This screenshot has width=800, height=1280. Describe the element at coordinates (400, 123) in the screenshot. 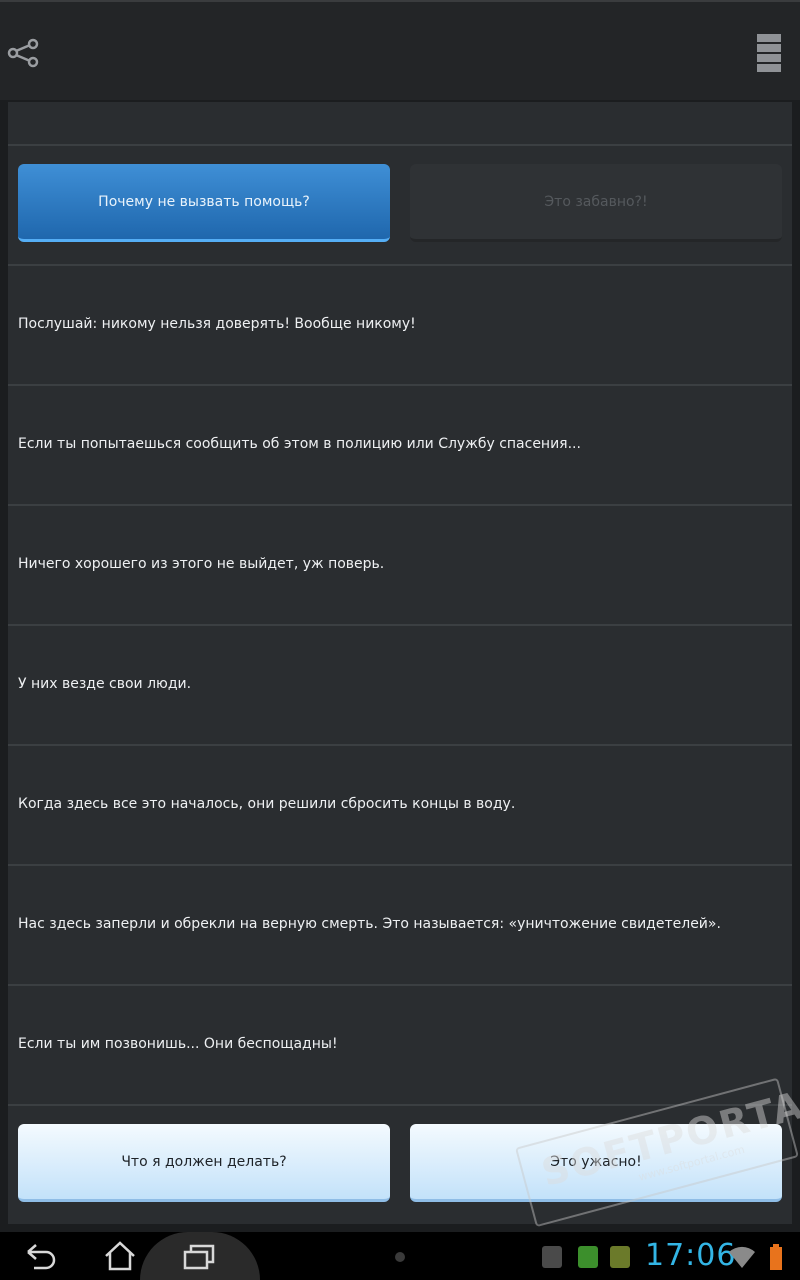

I see `top-strip` at that location.